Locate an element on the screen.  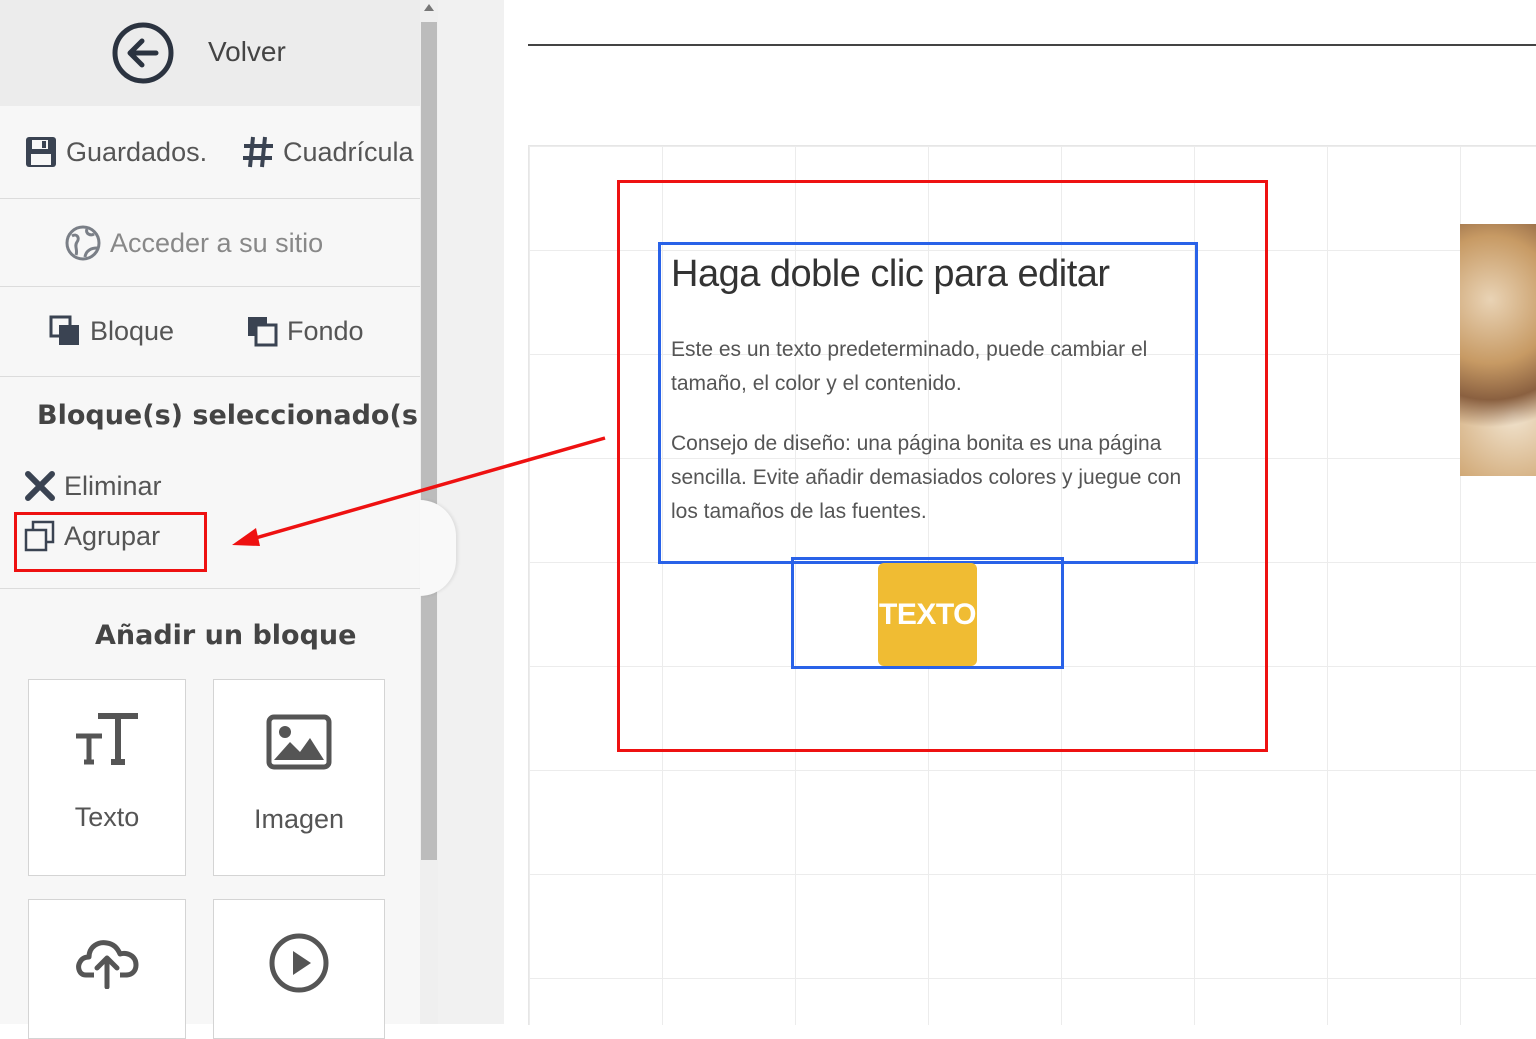
selected-button-block: TEXTO is located at coordinates (927, 613).